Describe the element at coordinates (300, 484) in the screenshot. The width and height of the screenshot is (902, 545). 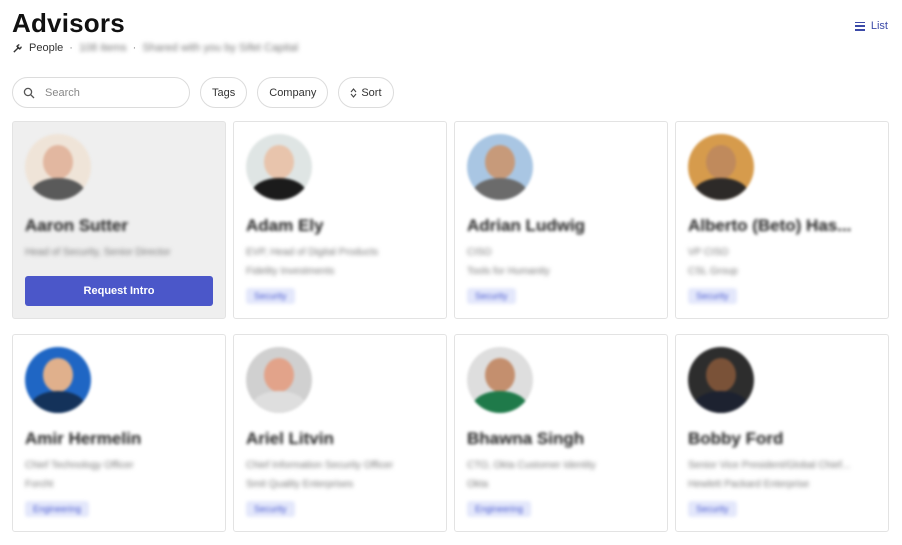
I see `advisor-company: Smit Quality Enterprises` at that location.